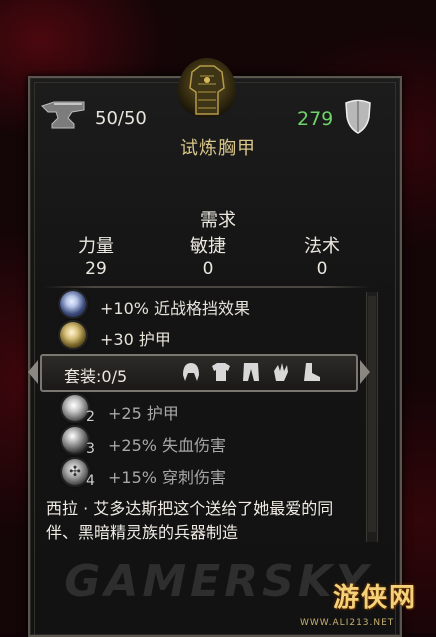  I want to click on set-bonus-line: +25% 失血伤害, so click(167, 445).